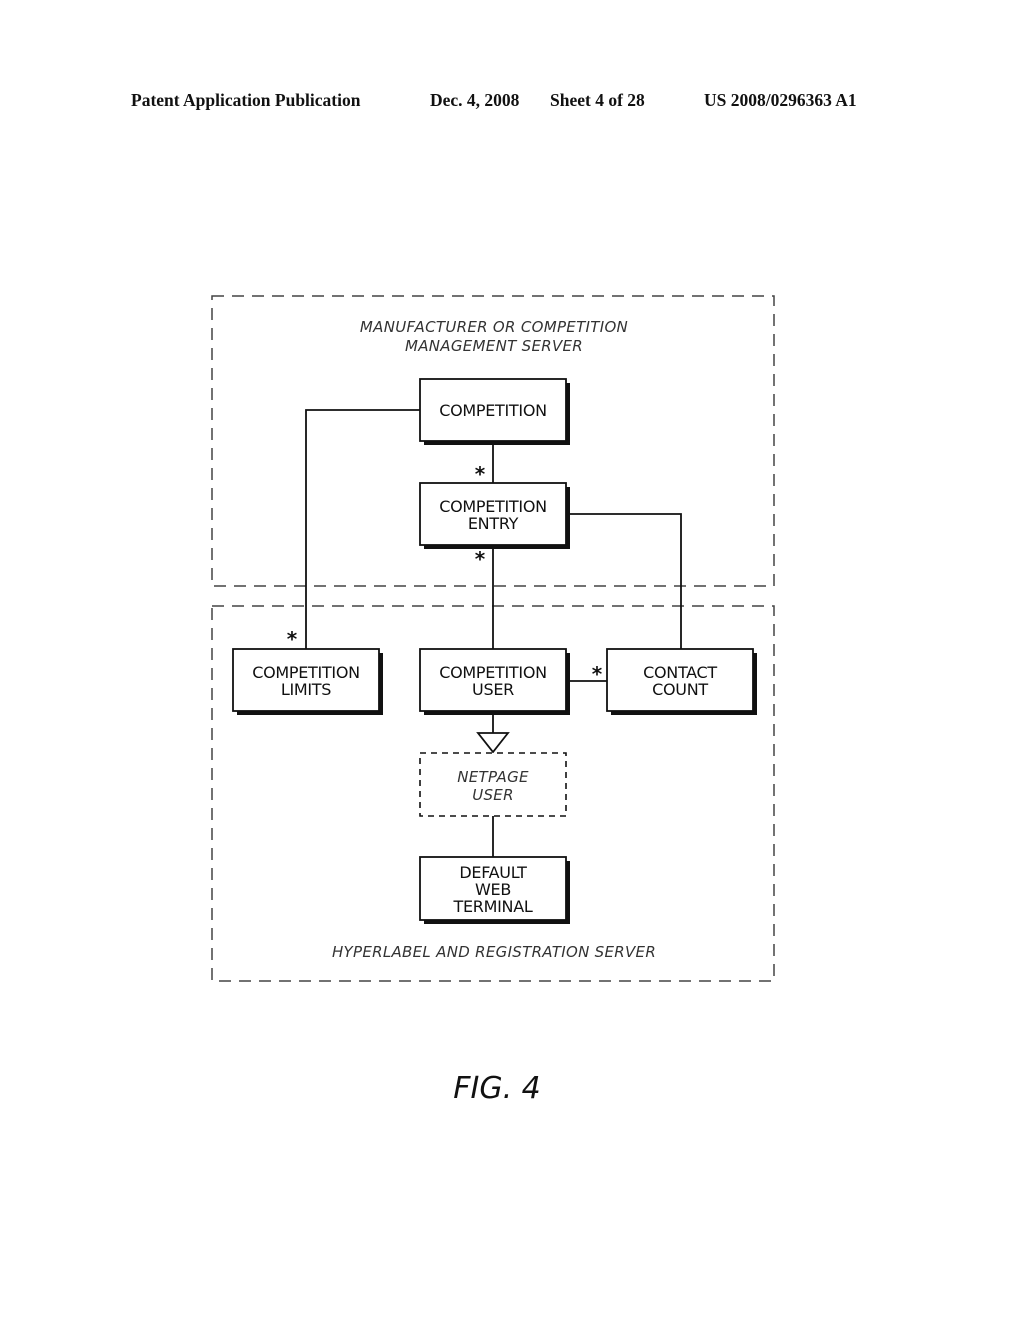  I want to click on class-box-netpage-user: NETPAGE USER, so click(493, 784).